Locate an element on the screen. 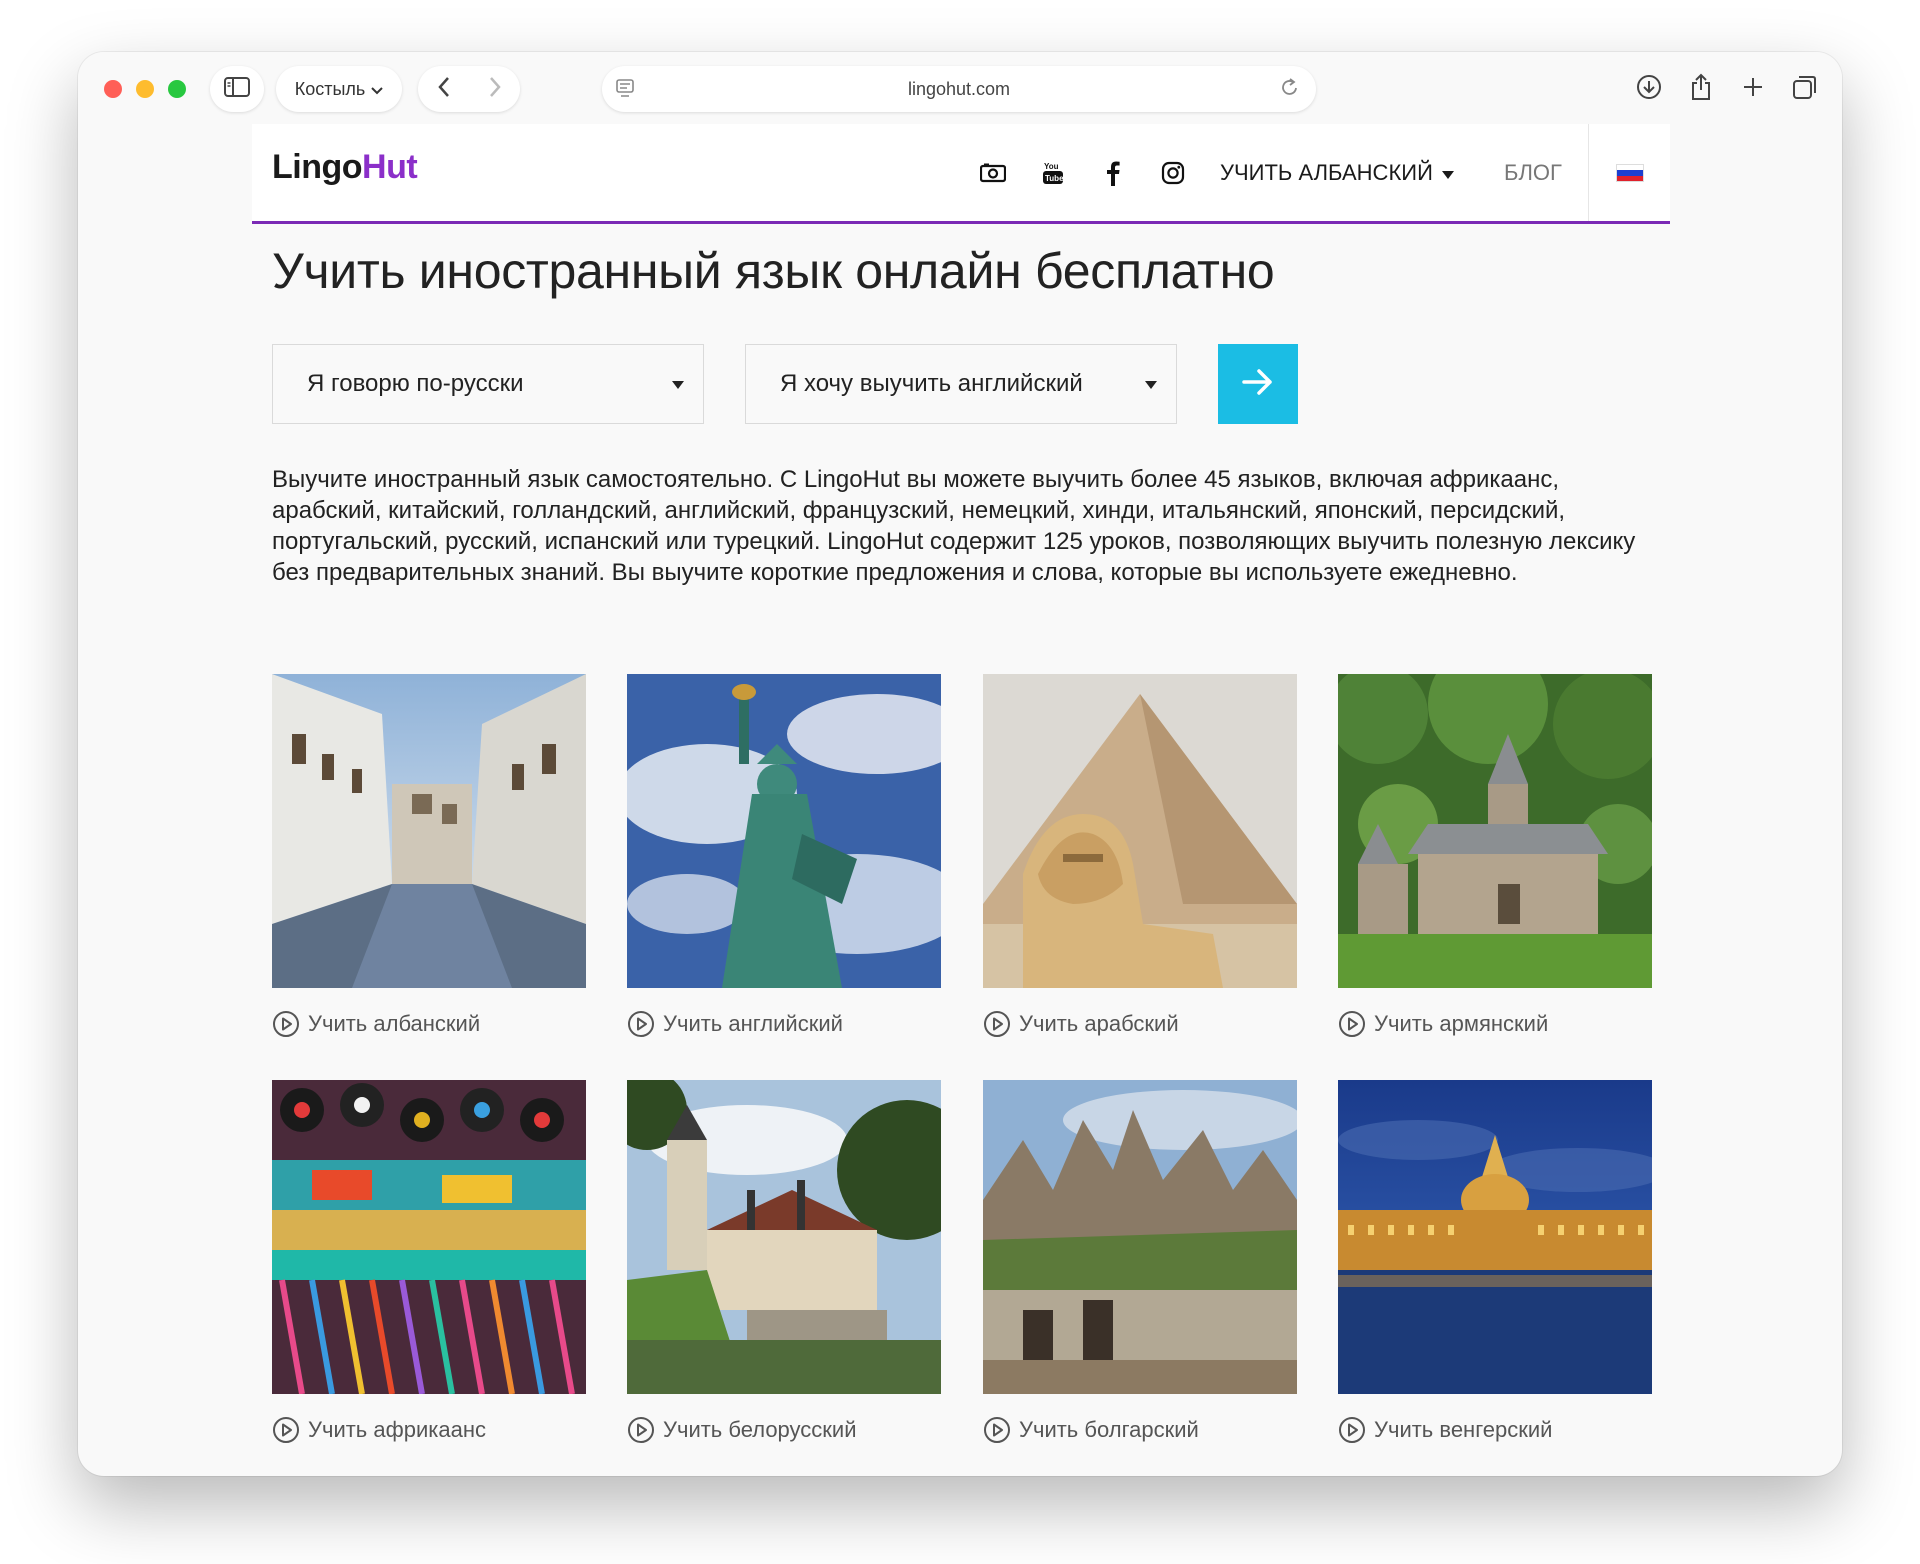 This screenshot has width=1920, height=1564. language-card-afrikaans: Учить африкаанс is located at coordinates (429, 1262).